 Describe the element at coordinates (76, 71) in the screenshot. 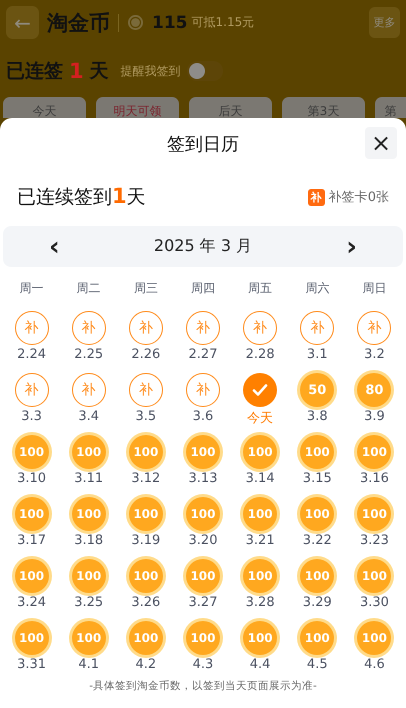

I see `streak-days: 1` at that location.